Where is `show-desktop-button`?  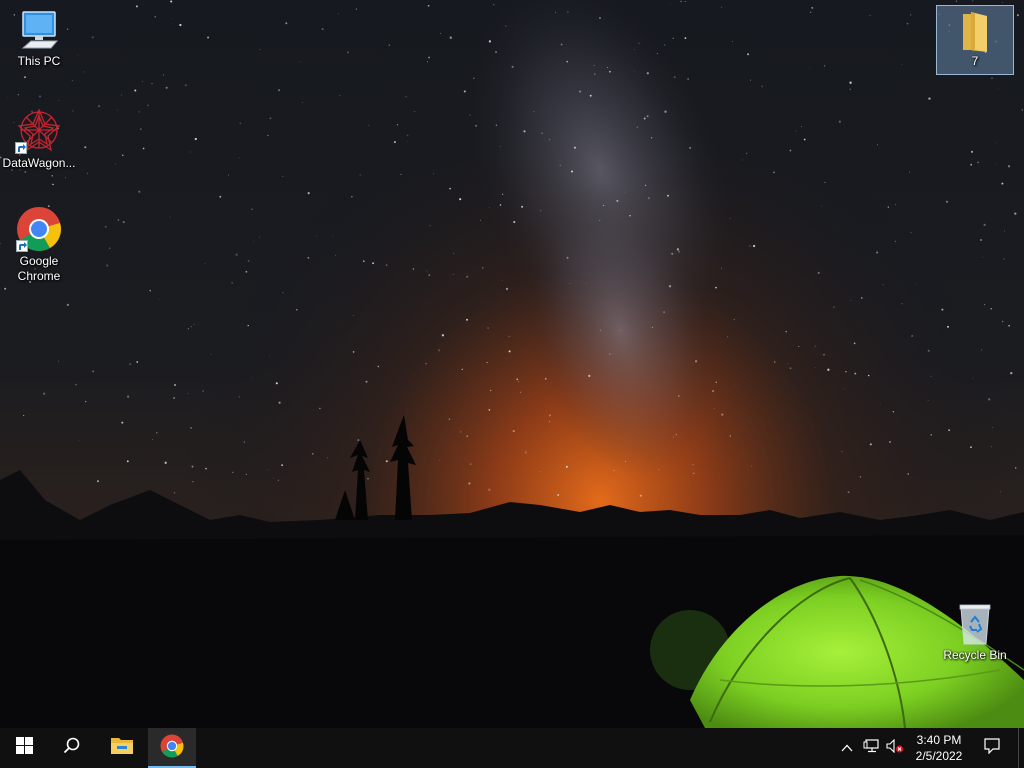 show-desktop-button is located at coordinates (1021, 748).